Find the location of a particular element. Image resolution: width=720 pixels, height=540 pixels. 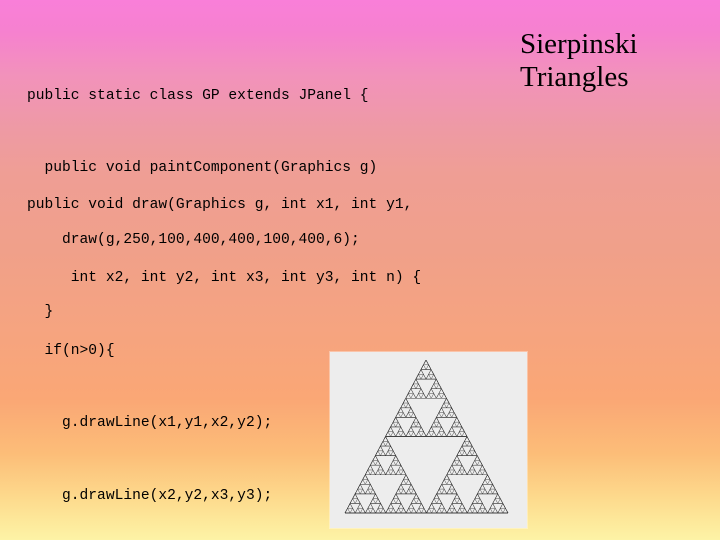

page-title-line: Triangles is located at coordinates (574, 77).